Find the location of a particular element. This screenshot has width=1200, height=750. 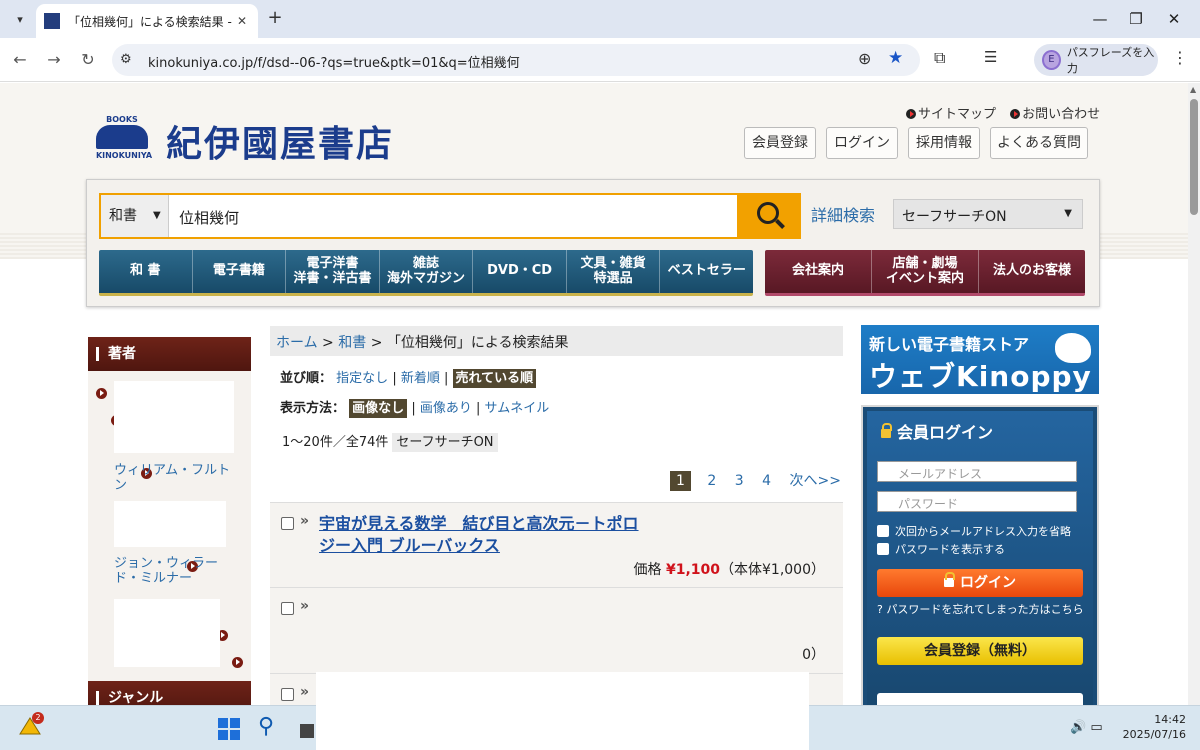

sort-label: 並び順： is located at coordinates (306, 378).